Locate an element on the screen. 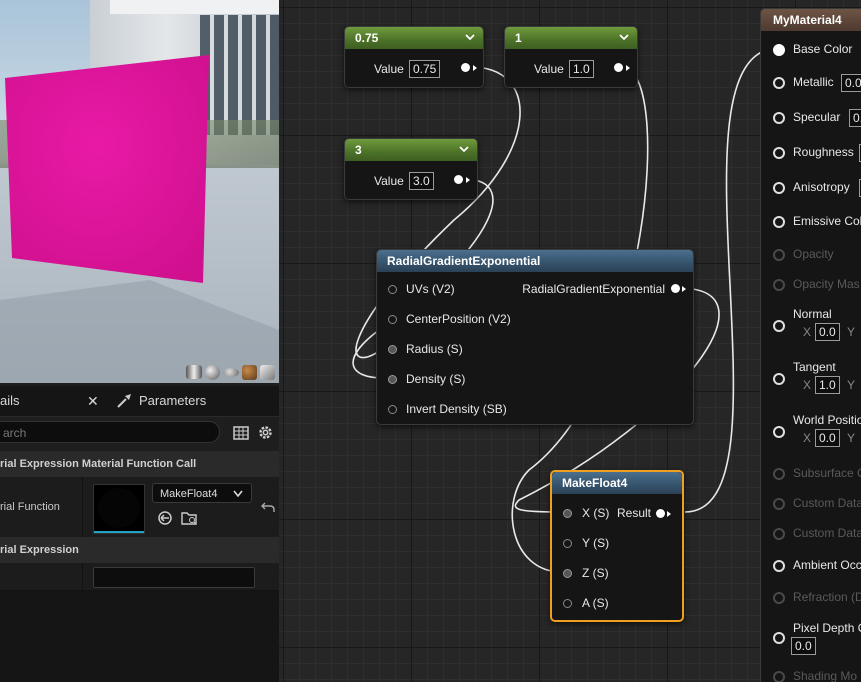  function-asset-dropdown: MakeFloat4 is located at coordinates (202, 493).